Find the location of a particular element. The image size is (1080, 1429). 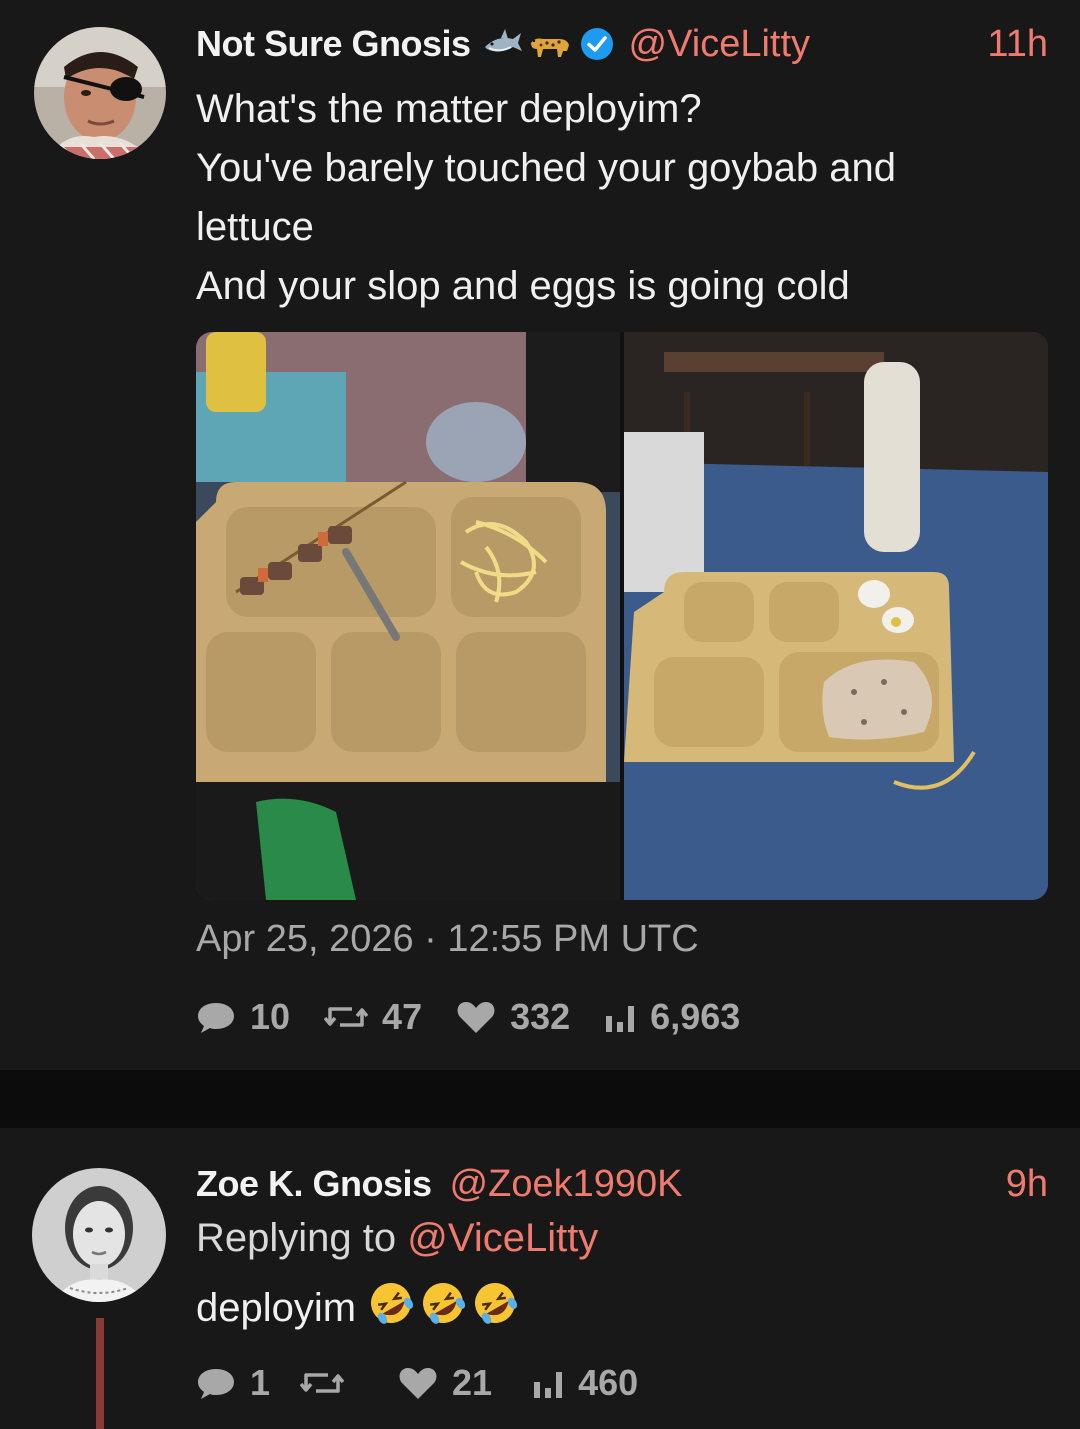

post-time: 9h is located at coordinates (1027, 1184).